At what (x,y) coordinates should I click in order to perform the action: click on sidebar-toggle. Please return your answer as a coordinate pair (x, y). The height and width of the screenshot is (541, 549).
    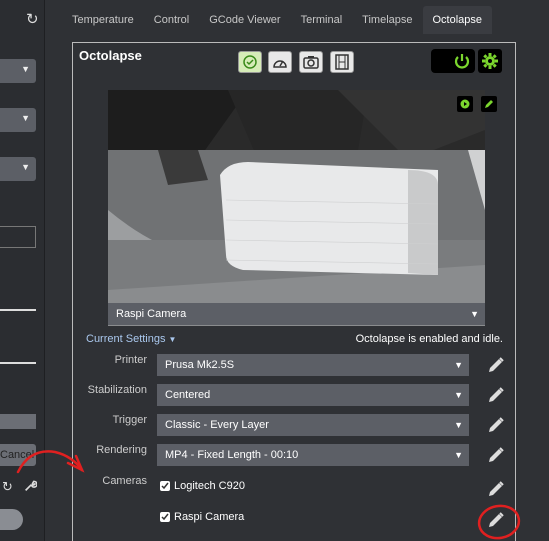
    Looking at the image, I should click on (11, 519).